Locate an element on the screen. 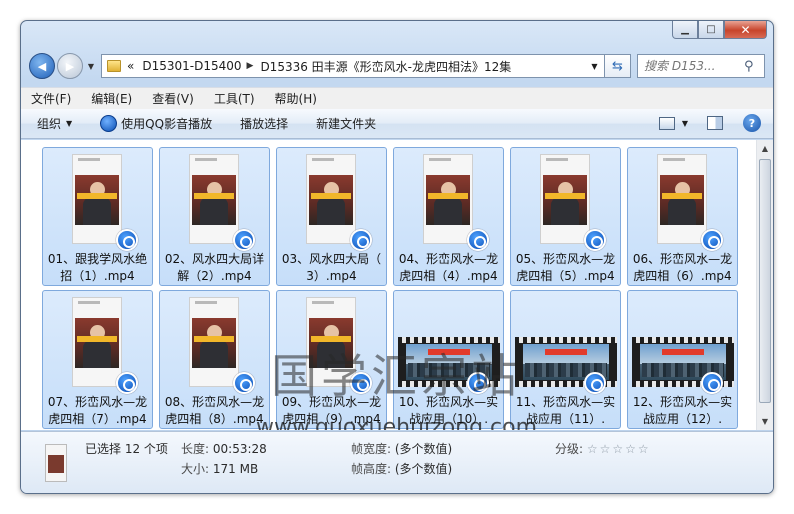 The height and width of the screenshot is (514, 794). file-name: 08、形峦风水—龙 虎四相（8）.mp4 is located at coordinates (214, 411).